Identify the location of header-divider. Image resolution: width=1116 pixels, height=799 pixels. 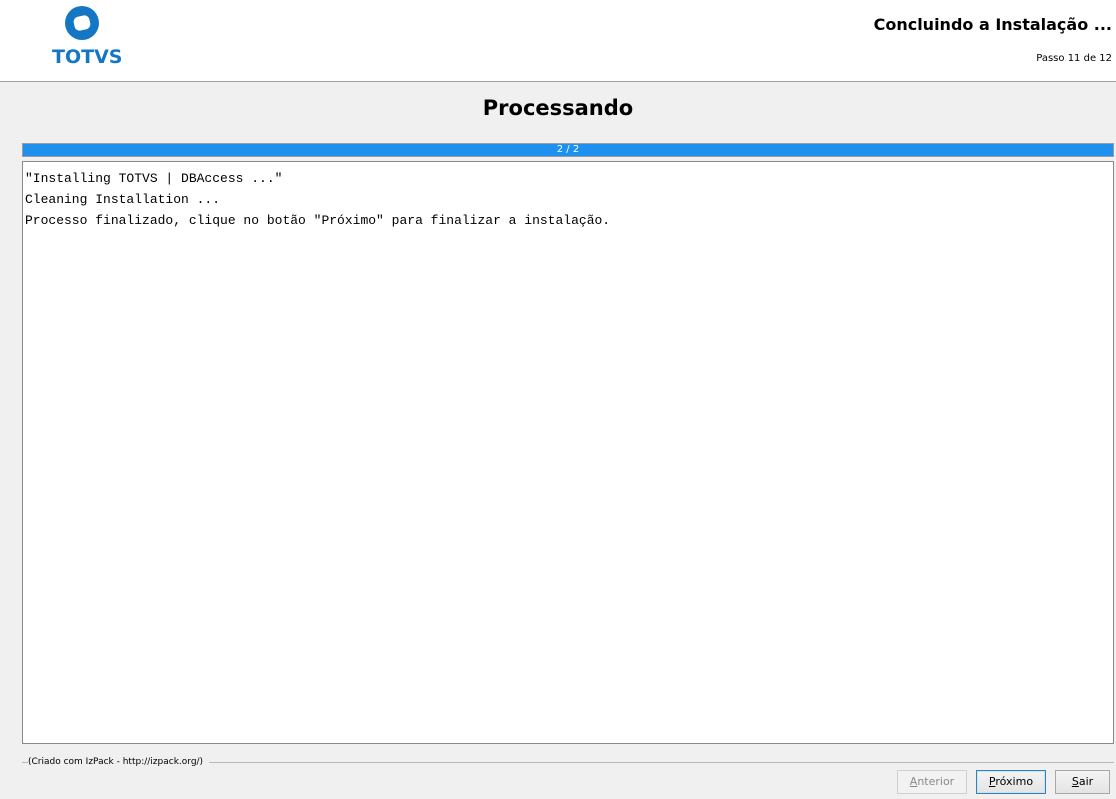
(558, 81).